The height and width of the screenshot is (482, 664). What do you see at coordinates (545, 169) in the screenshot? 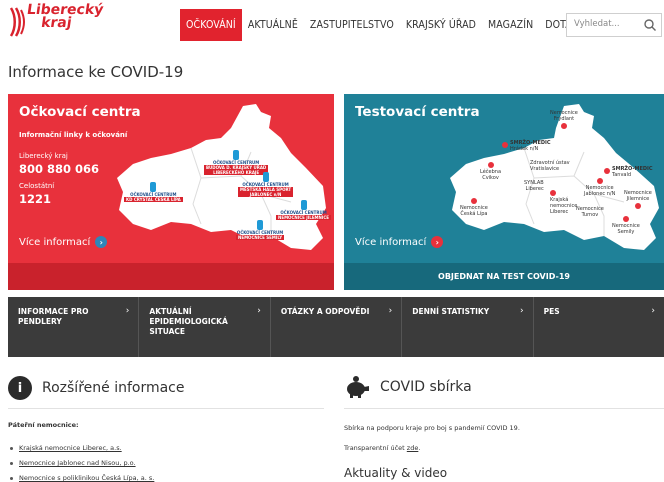
I see `test-marker-l2: Vratislavice` at bounding box center [545, 169].